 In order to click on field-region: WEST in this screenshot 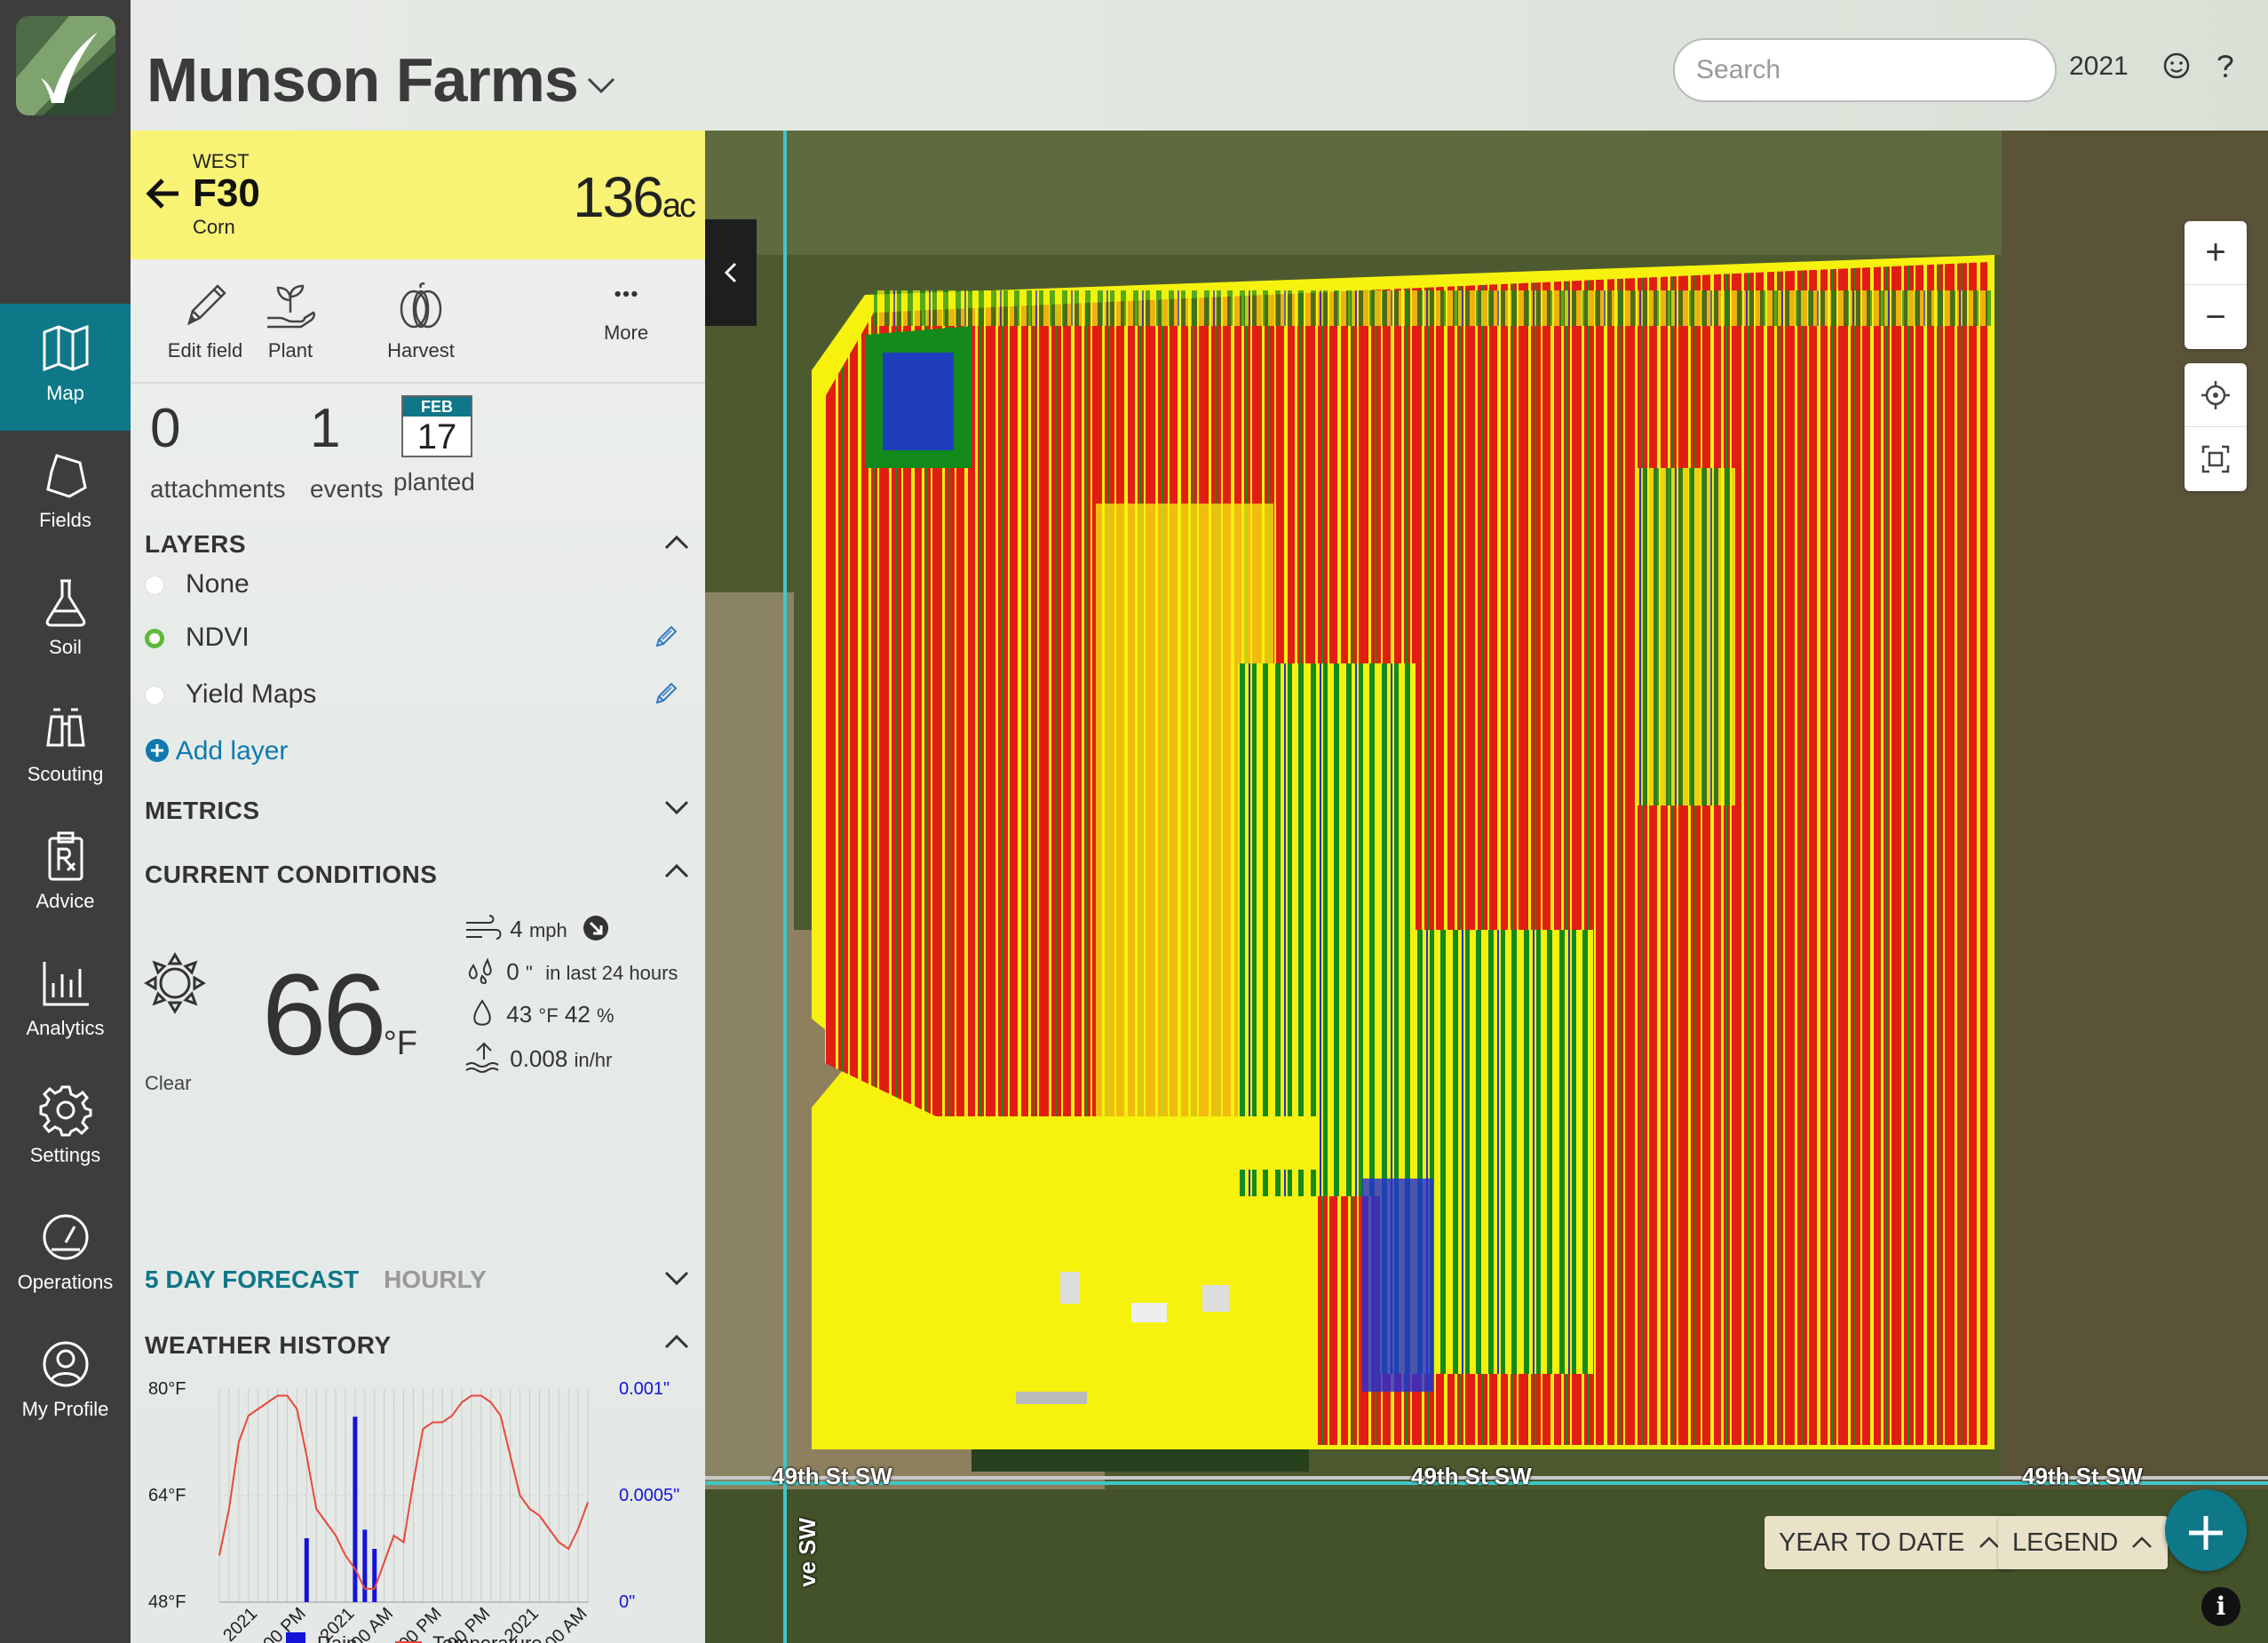, I will do `click(222, 161)`.